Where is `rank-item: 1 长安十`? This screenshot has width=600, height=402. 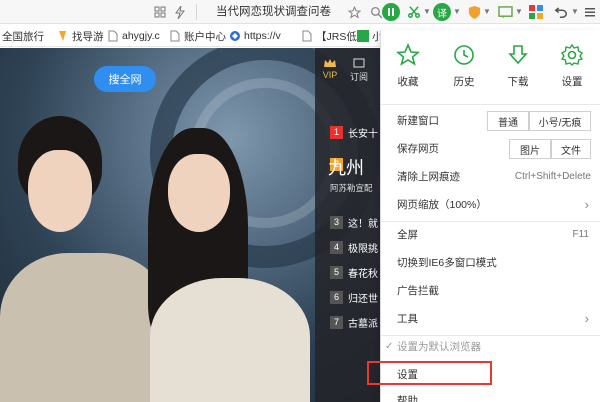
rank-item: 1 长安十 is located at coordinates (354, 132).